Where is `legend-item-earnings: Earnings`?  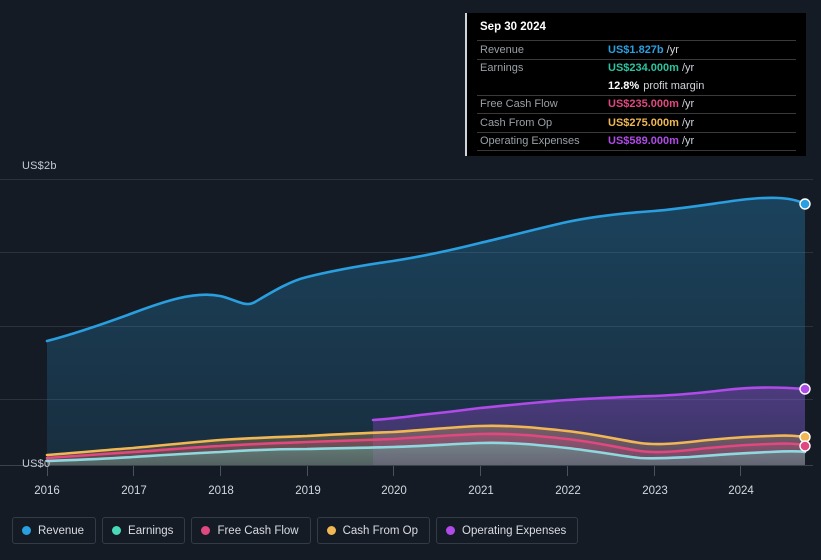
legend-item-earnings: Earnings is located at coordinates (144, 530).